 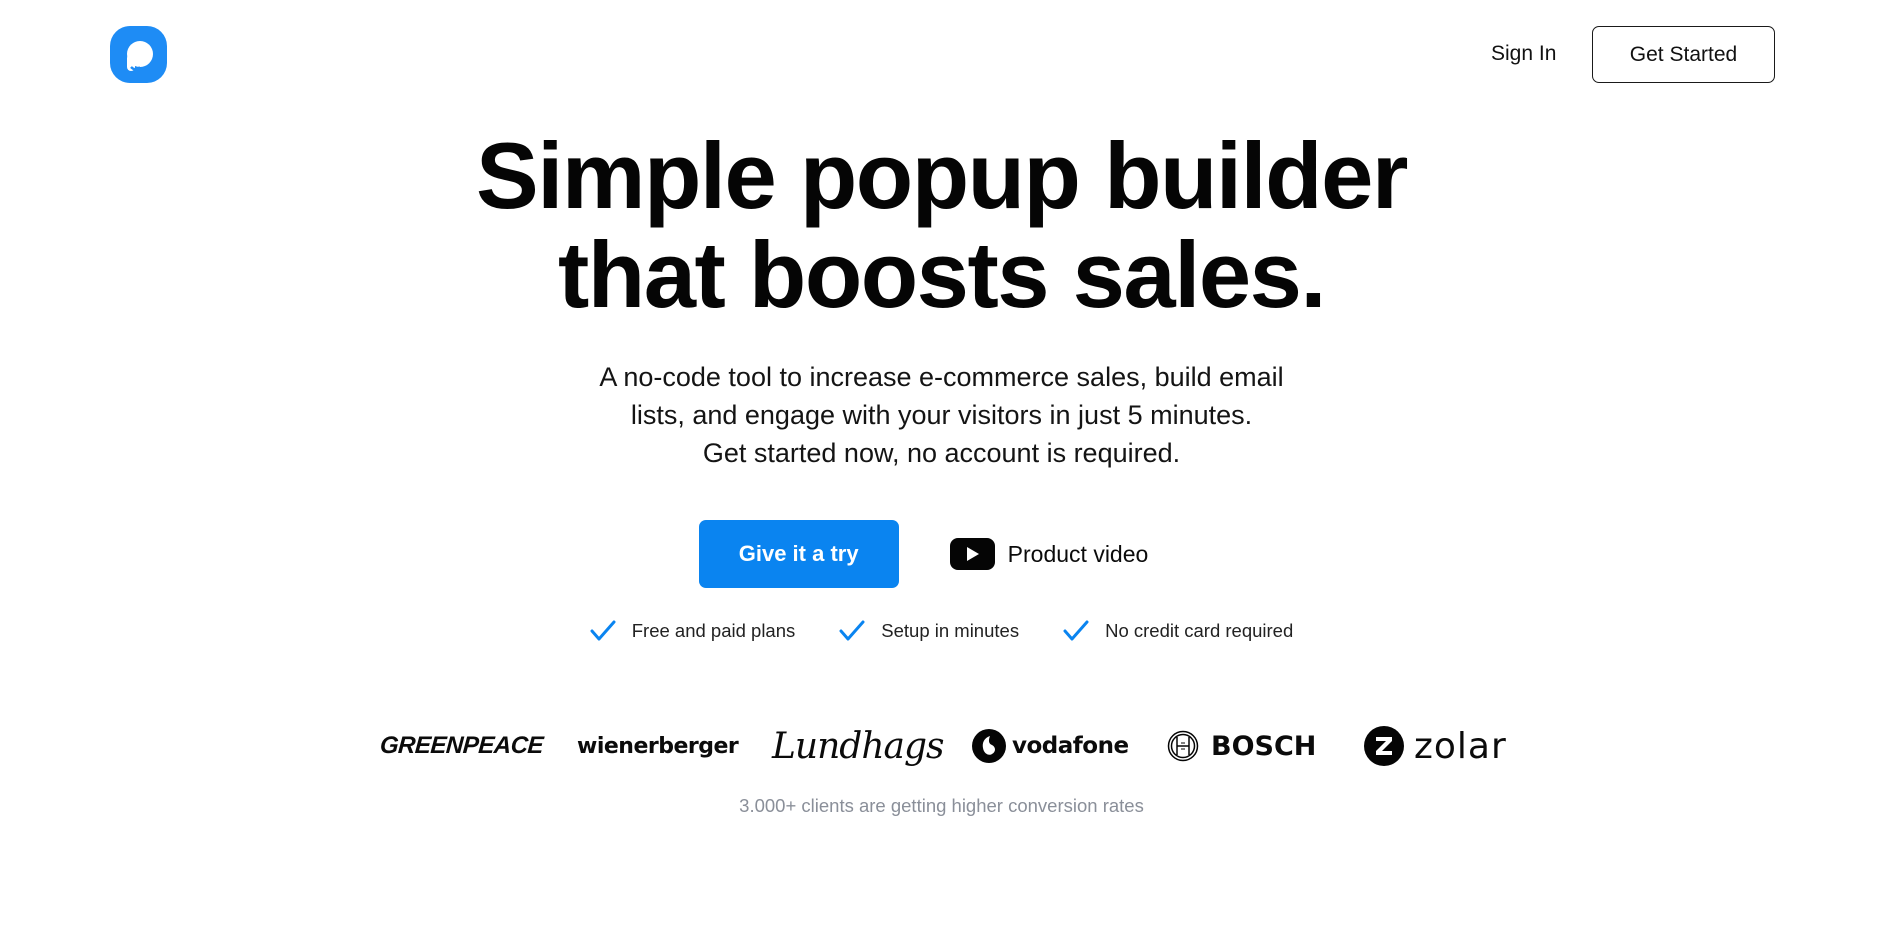 I want to click on feature-item: Free and paid plans, so click(x=693, y=631).